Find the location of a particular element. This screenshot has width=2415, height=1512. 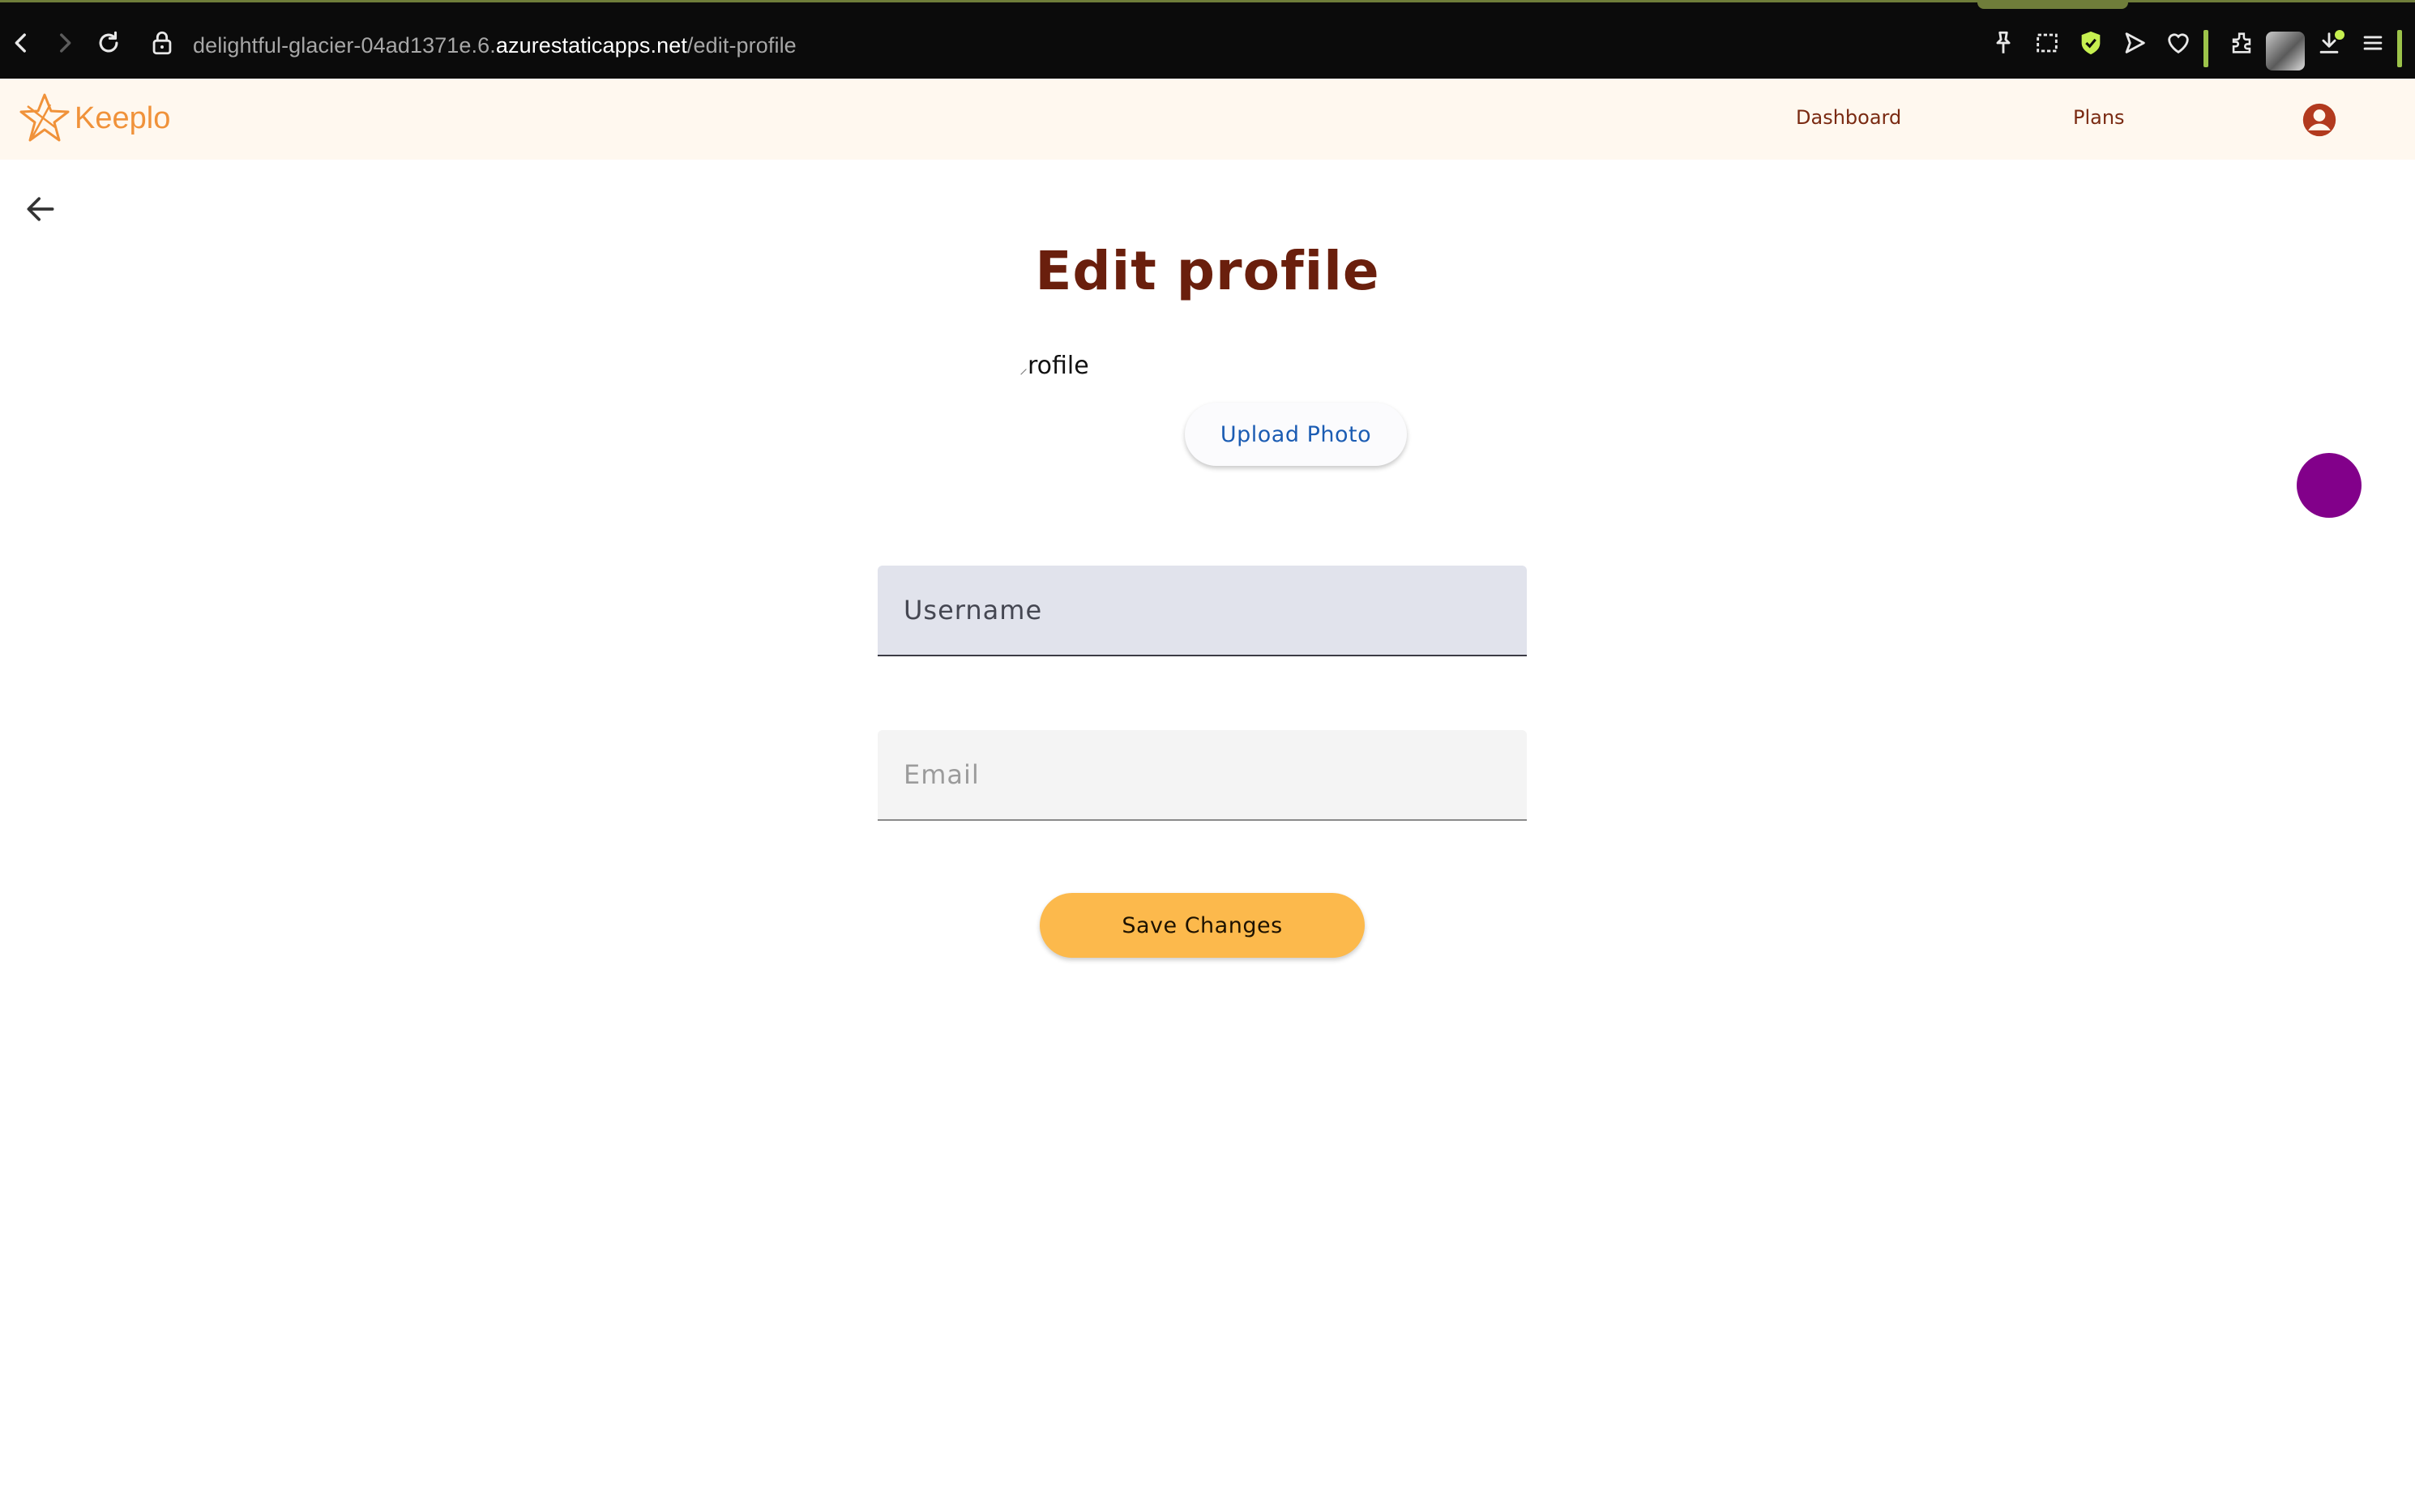

username-input is located at coordinates (1202, 610).